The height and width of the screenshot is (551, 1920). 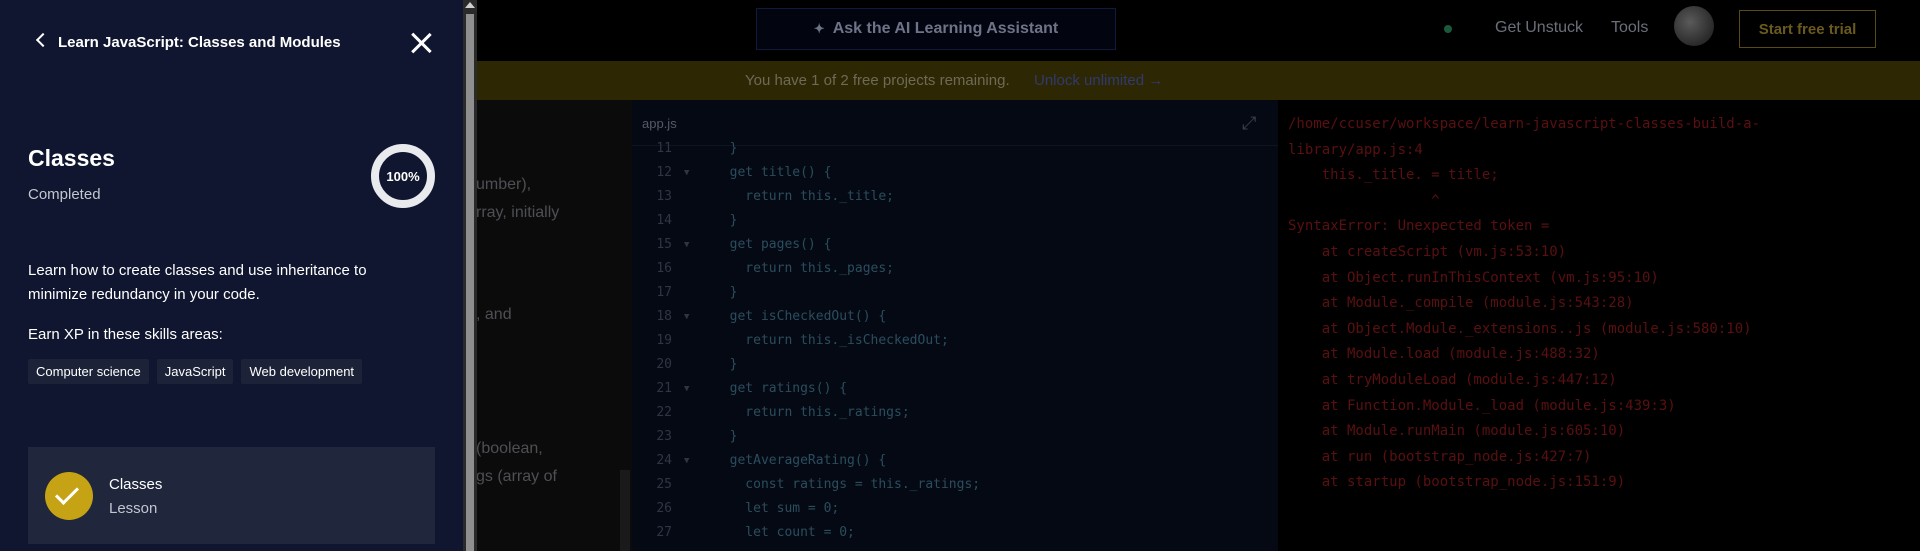 I want to click on lesson-heading: Classes, so click(x=71, y=158).